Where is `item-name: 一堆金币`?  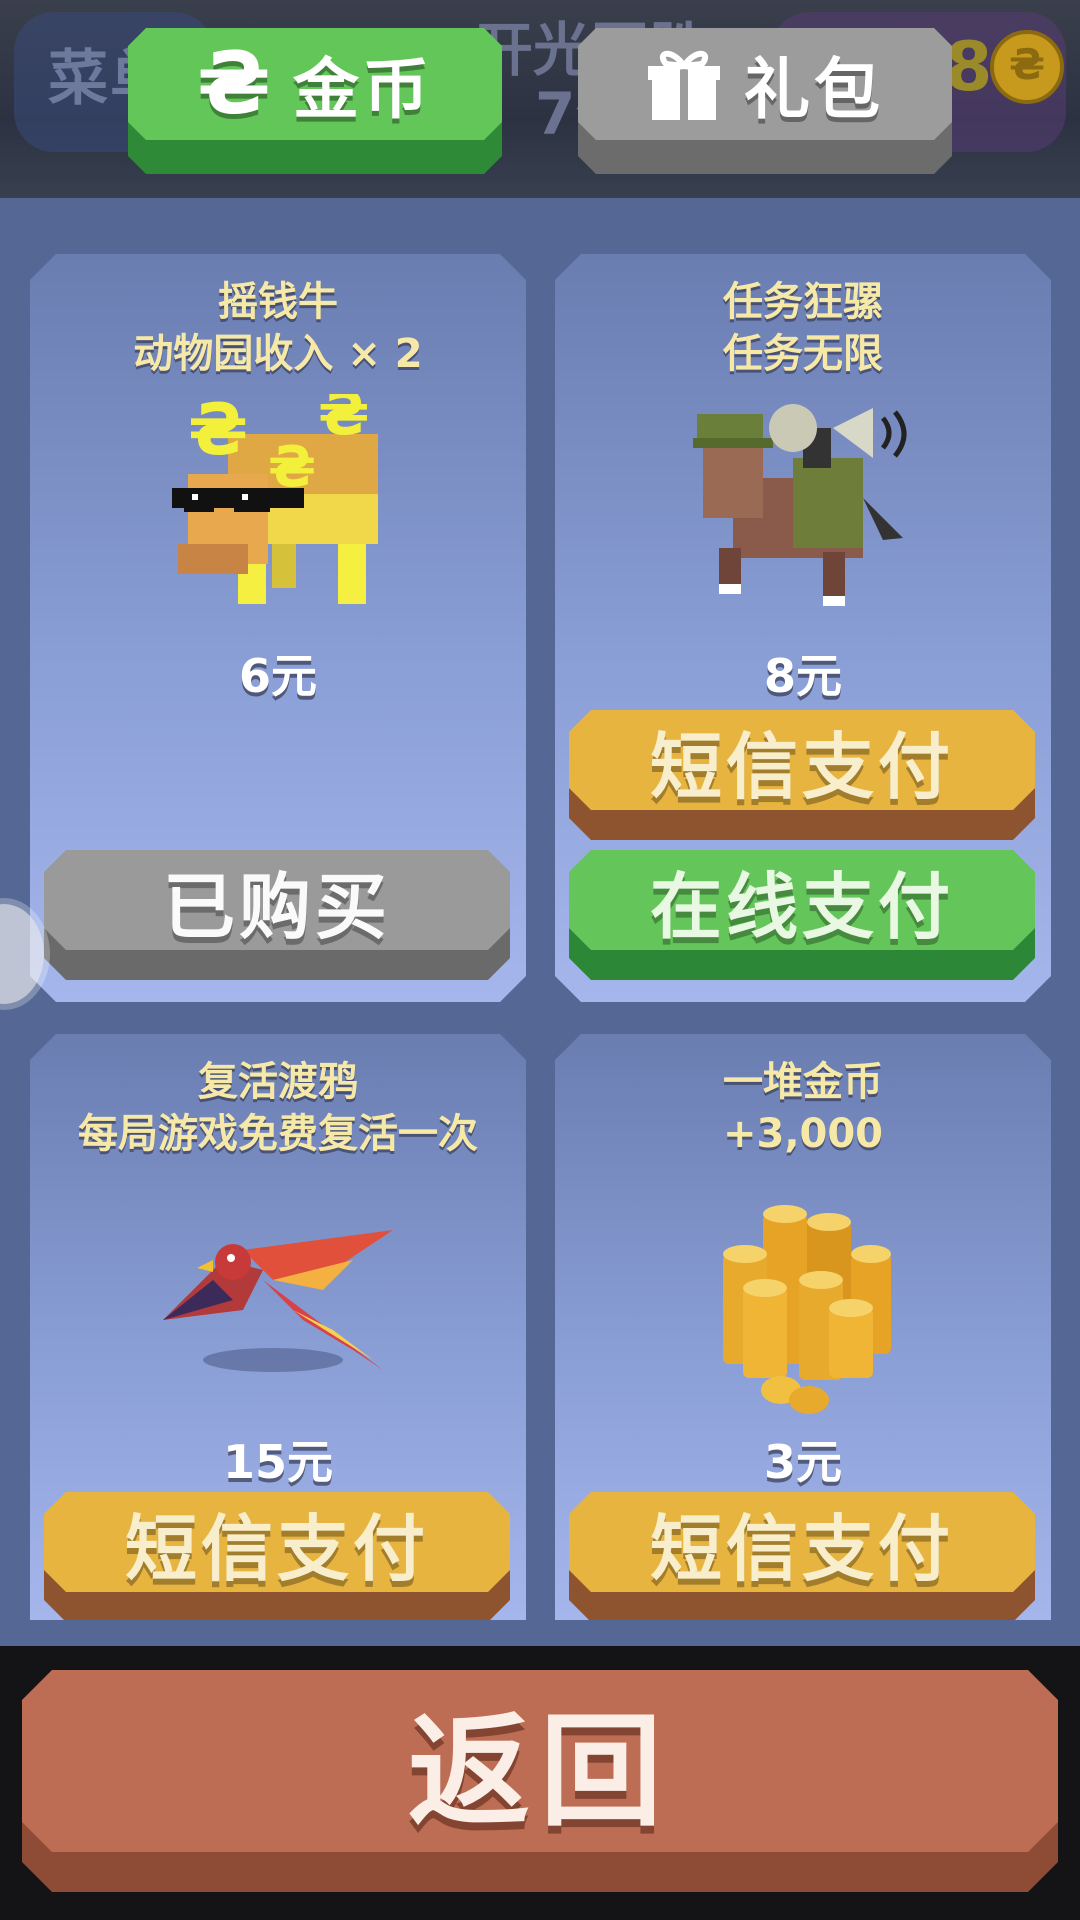
item-name: 一堆金币 is located at coordinates (803, 1082).